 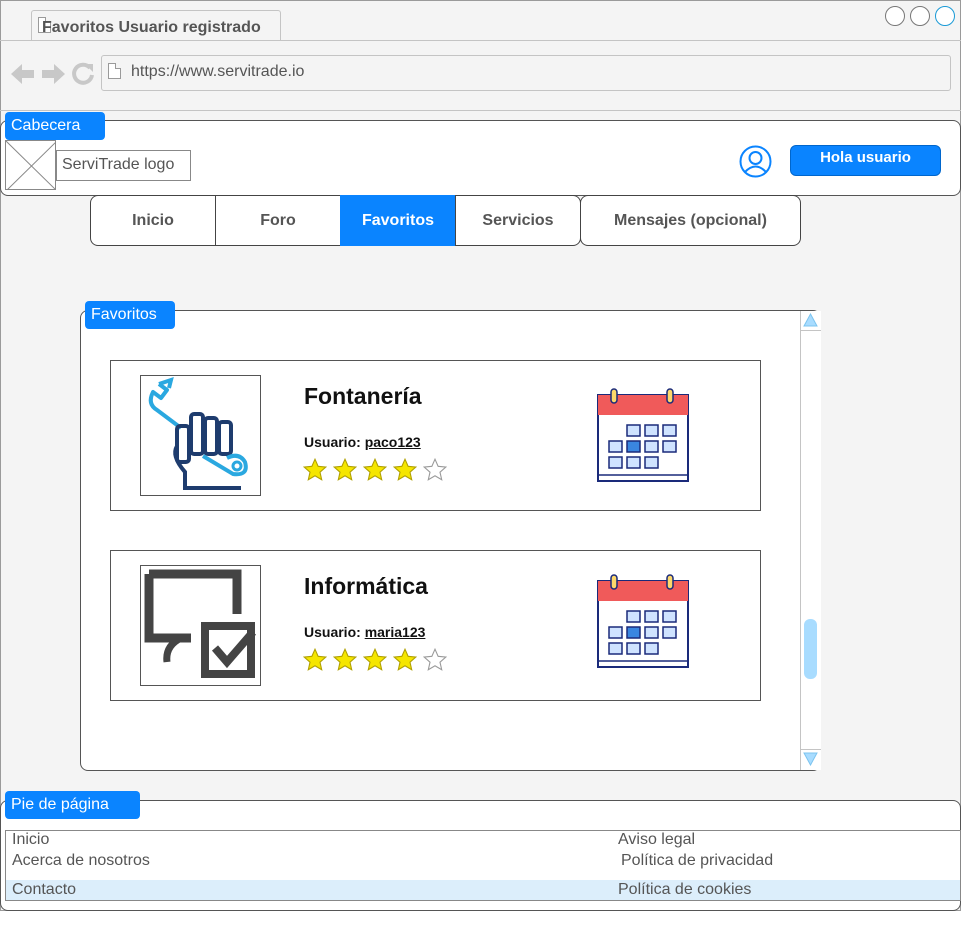 What do you see at coordinates (363, 396) in the screenshot?
I see `favorite-title: Fontanería` at bounding box center [363, 396].